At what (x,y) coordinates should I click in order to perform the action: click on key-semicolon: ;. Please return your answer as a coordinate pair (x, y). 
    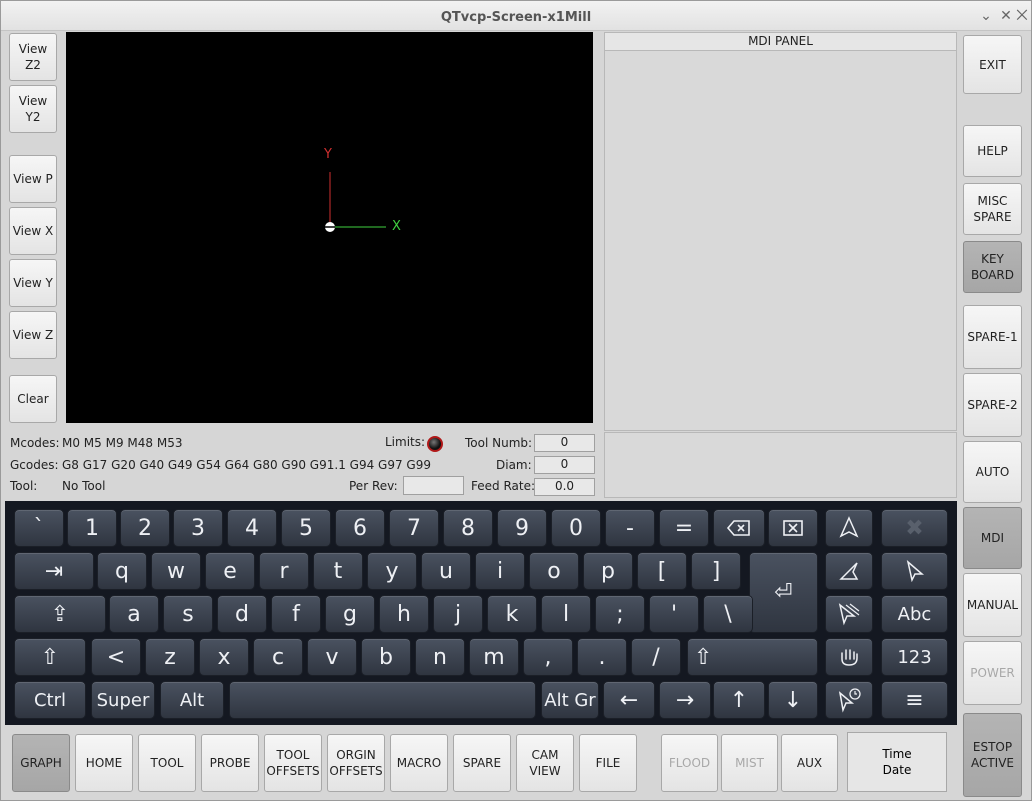
    Looking at the image, I should click on (620, 614).